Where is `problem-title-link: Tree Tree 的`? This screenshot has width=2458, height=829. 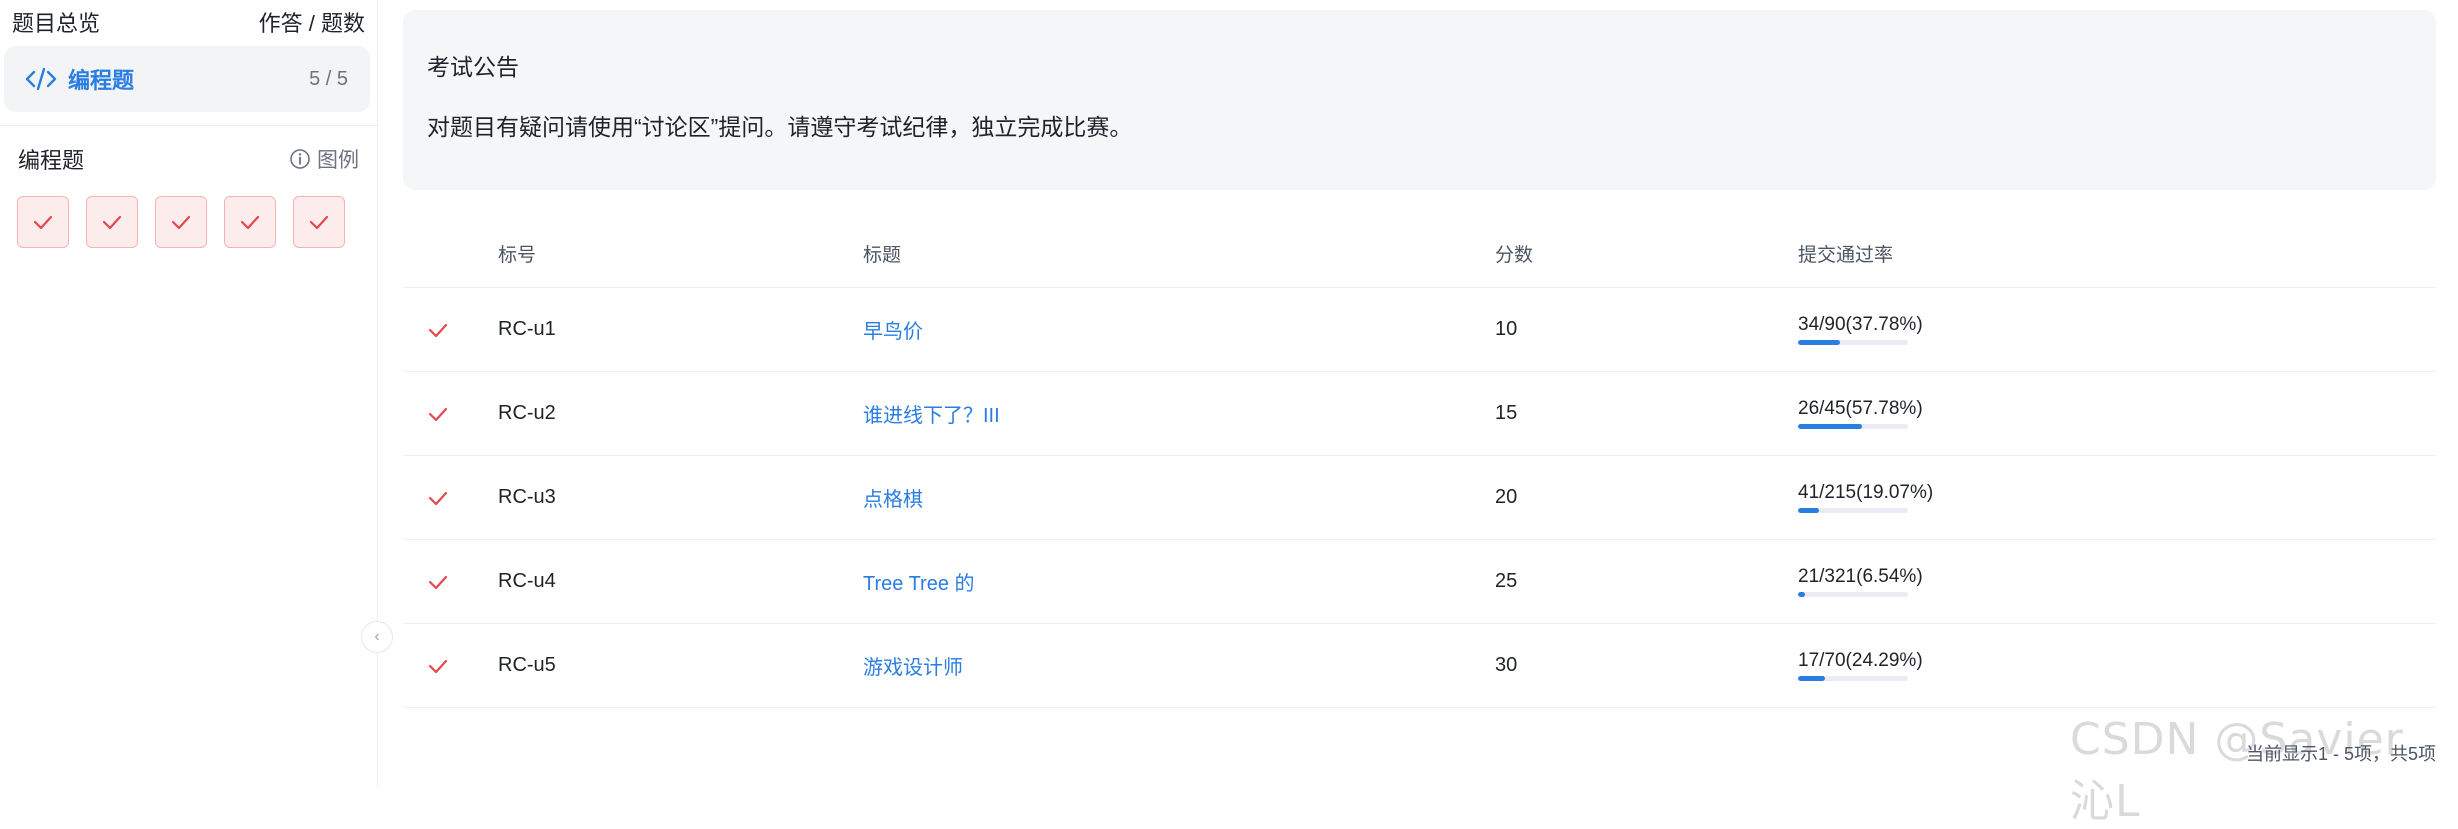
problem-title-link: Tree Tree 的 is located at coordinates (919, 581).